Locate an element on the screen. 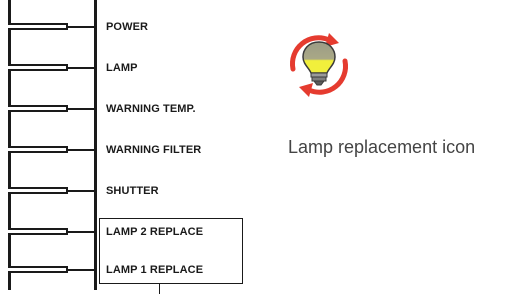 The width and height of the screenshot is (531, 297). indicator-led-lamp1-replace is located at coordinates (38, 269).